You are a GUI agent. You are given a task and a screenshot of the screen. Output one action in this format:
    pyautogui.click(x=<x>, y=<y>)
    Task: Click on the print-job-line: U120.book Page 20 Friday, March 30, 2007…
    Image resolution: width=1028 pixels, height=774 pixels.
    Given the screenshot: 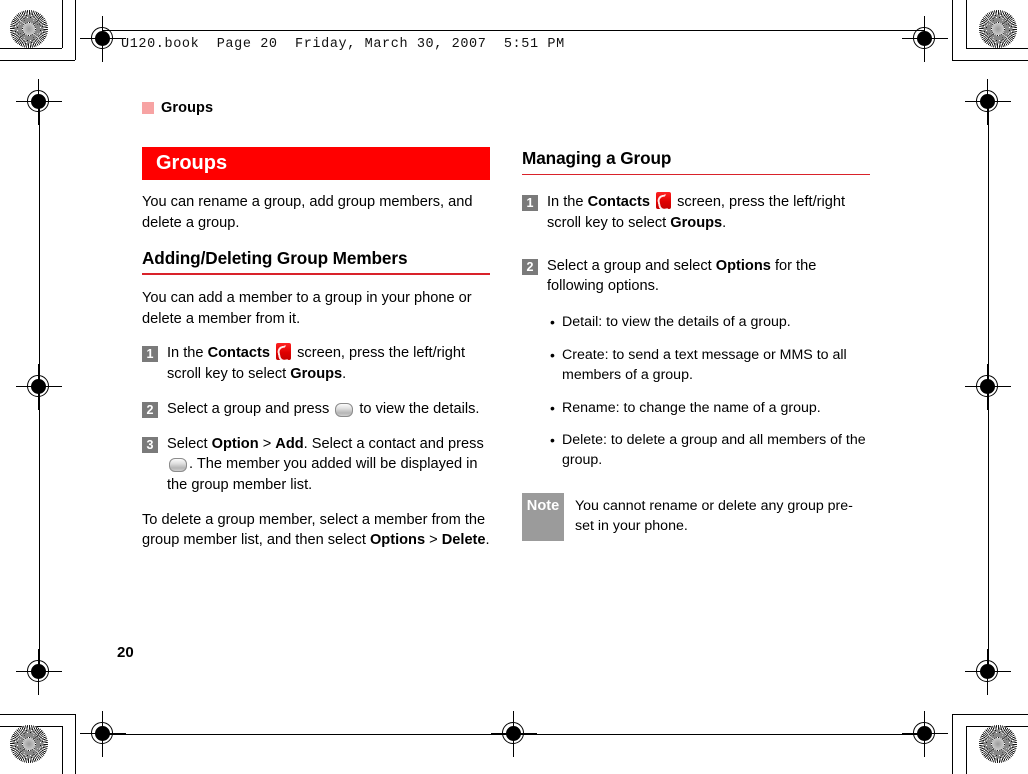 What is the action you would take?
    pyautogui.click(x=343, y=44)
    